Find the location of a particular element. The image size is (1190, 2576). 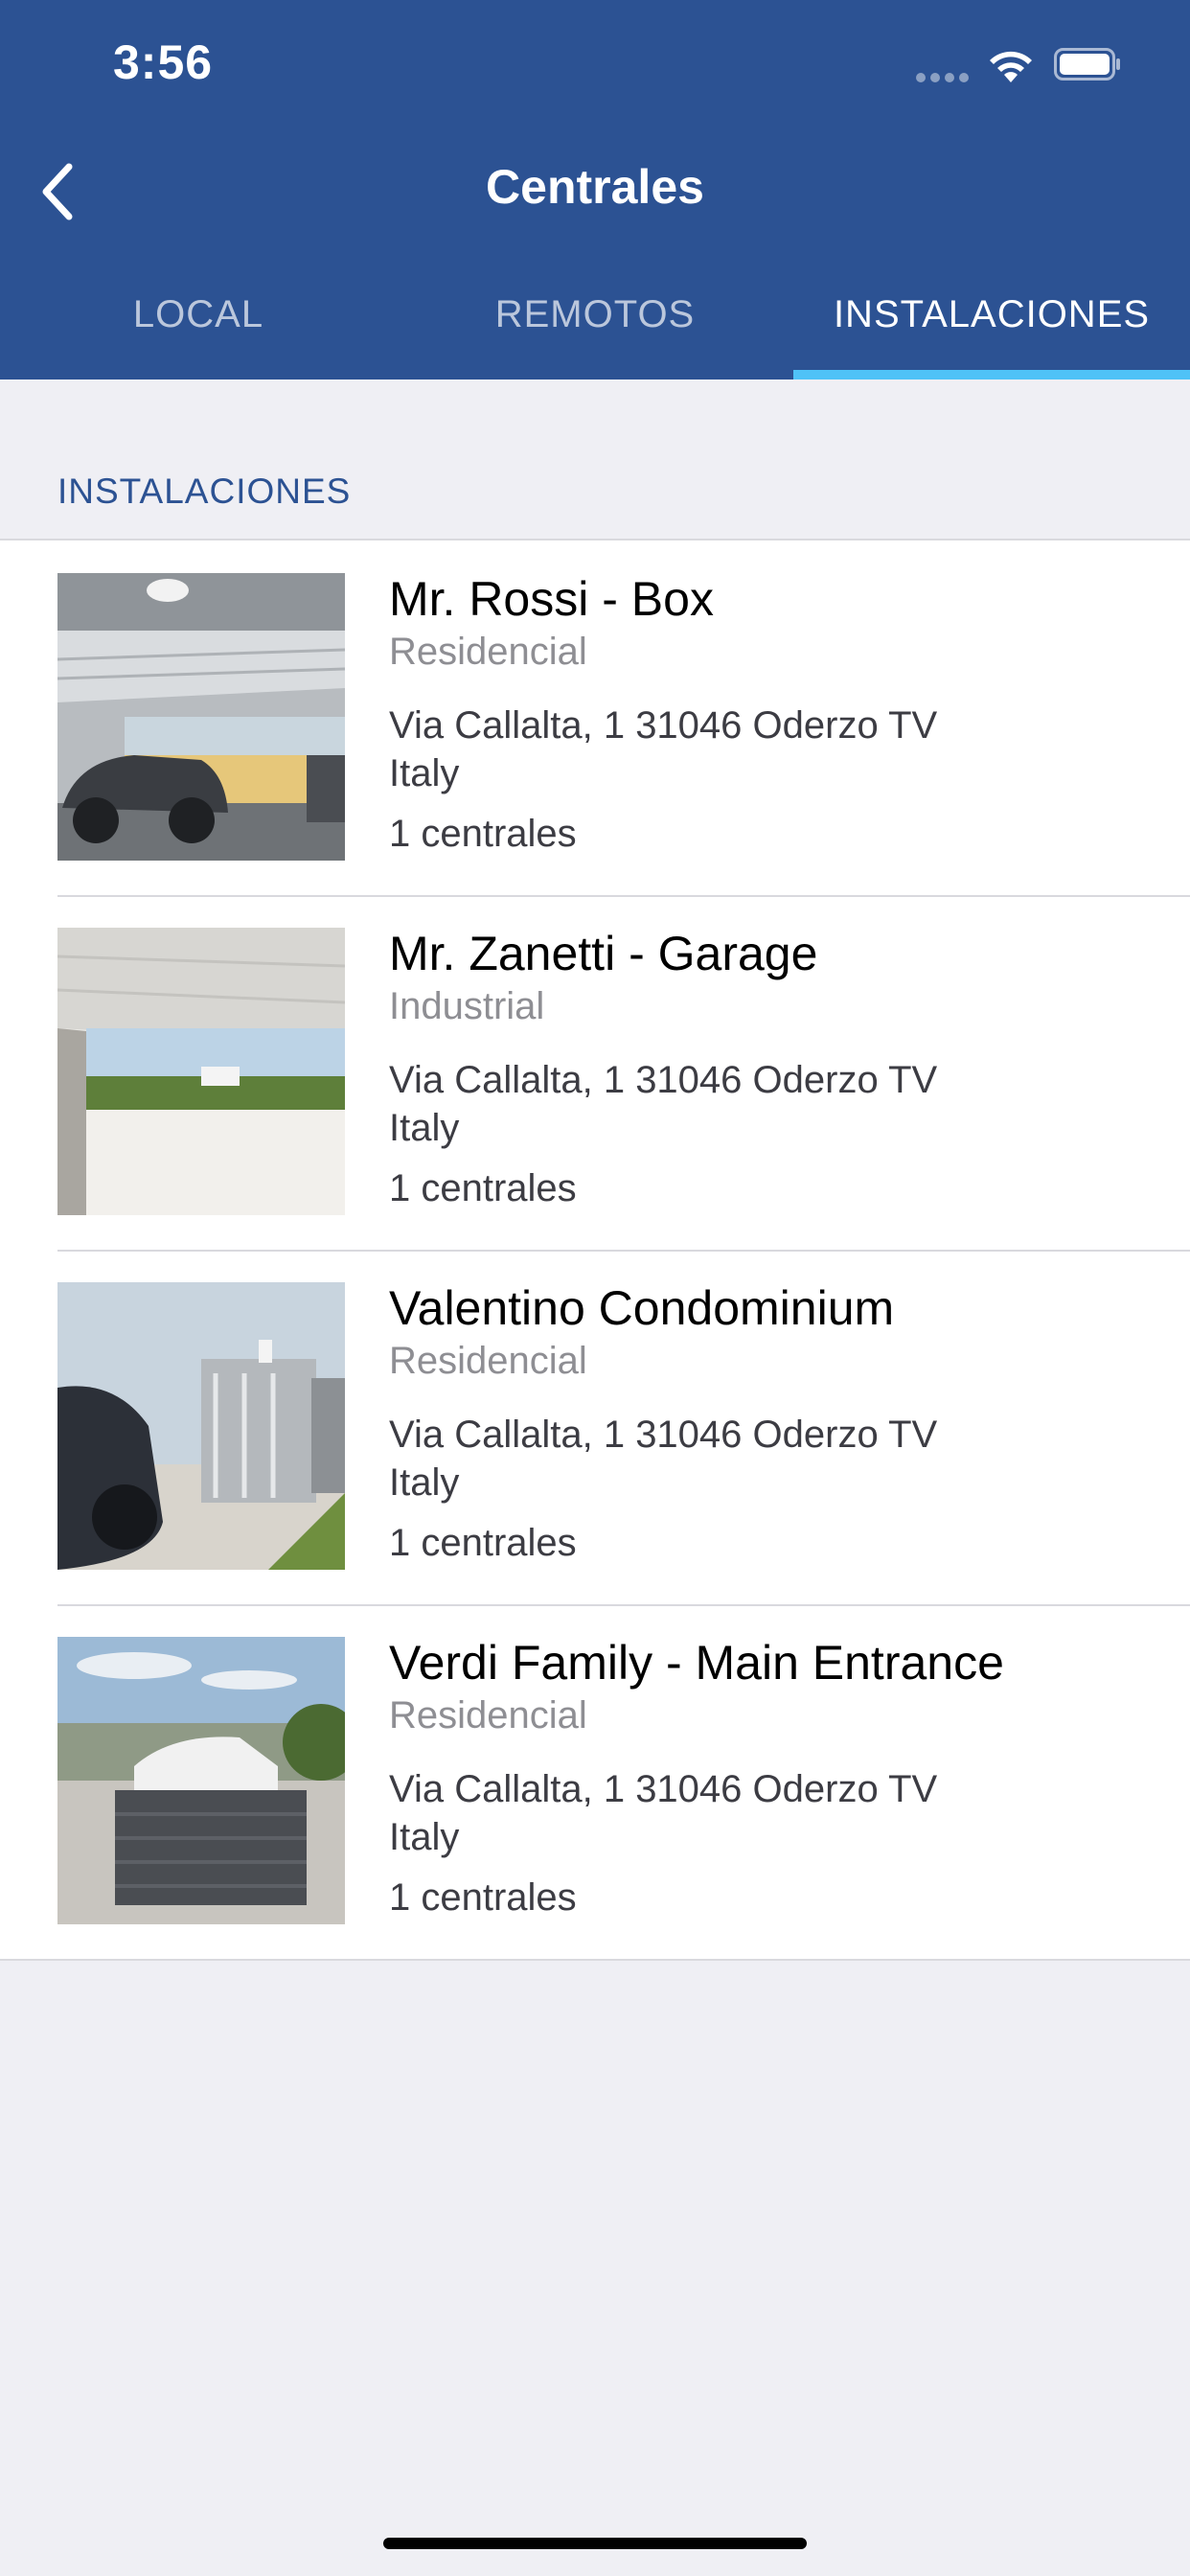

cellular-signal-icon is located at coordinates (943, 77).